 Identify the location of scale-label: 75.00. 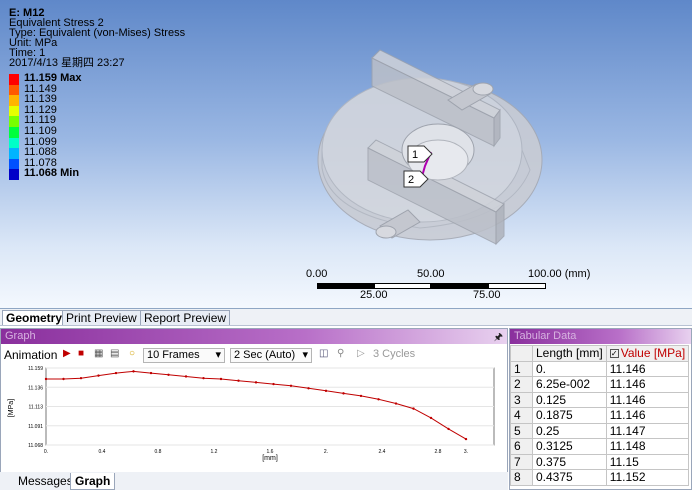
(487, 295).